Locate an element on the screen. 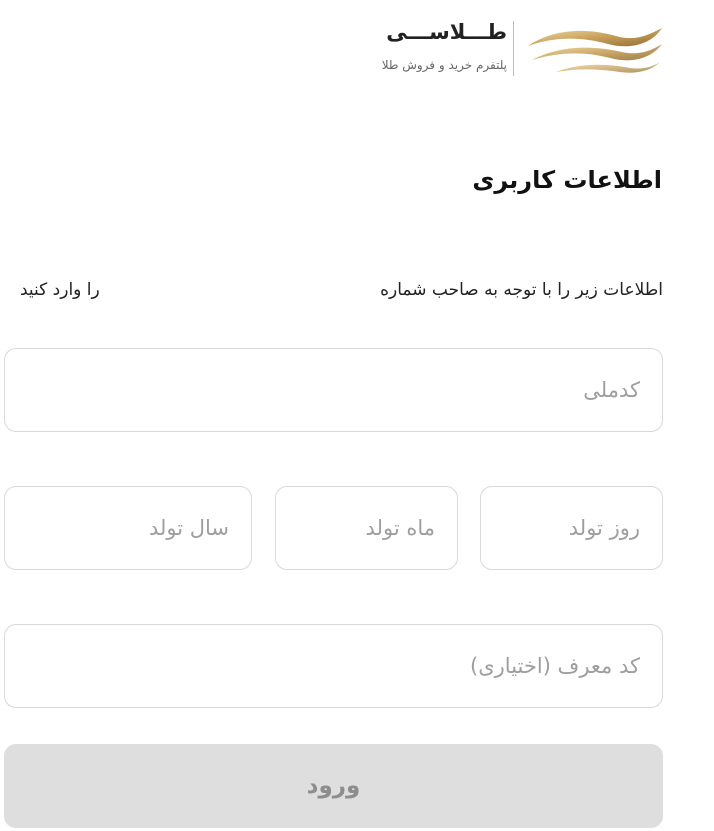  birth-year-input is located at coordinates (128, 528).